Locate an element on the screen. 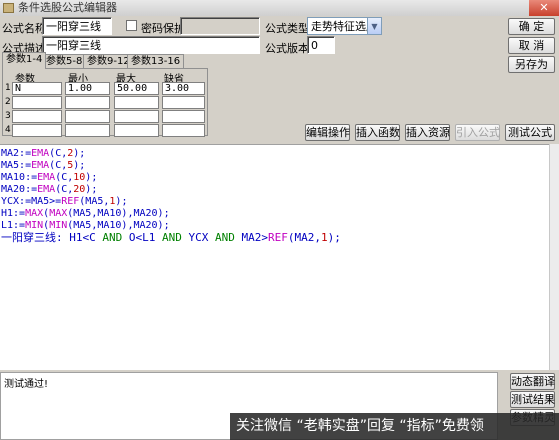 This screenshot has height=440, width=559. row-num: 1 is located at coordinates (8, 88).